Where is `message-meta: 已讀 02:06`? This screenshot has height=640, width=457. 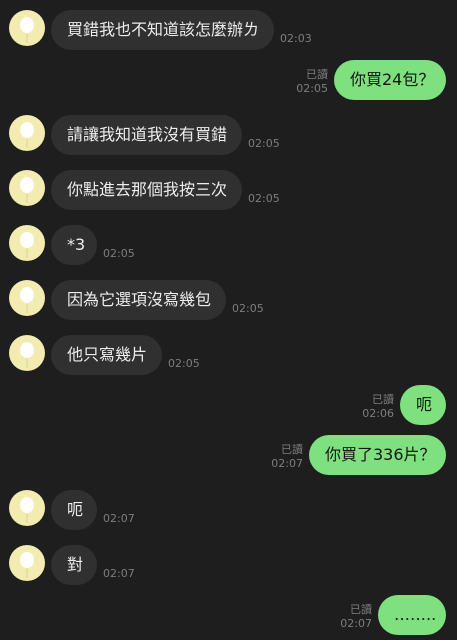
message-meta: 已讀 02:06 is located at coordinates (378, 407).